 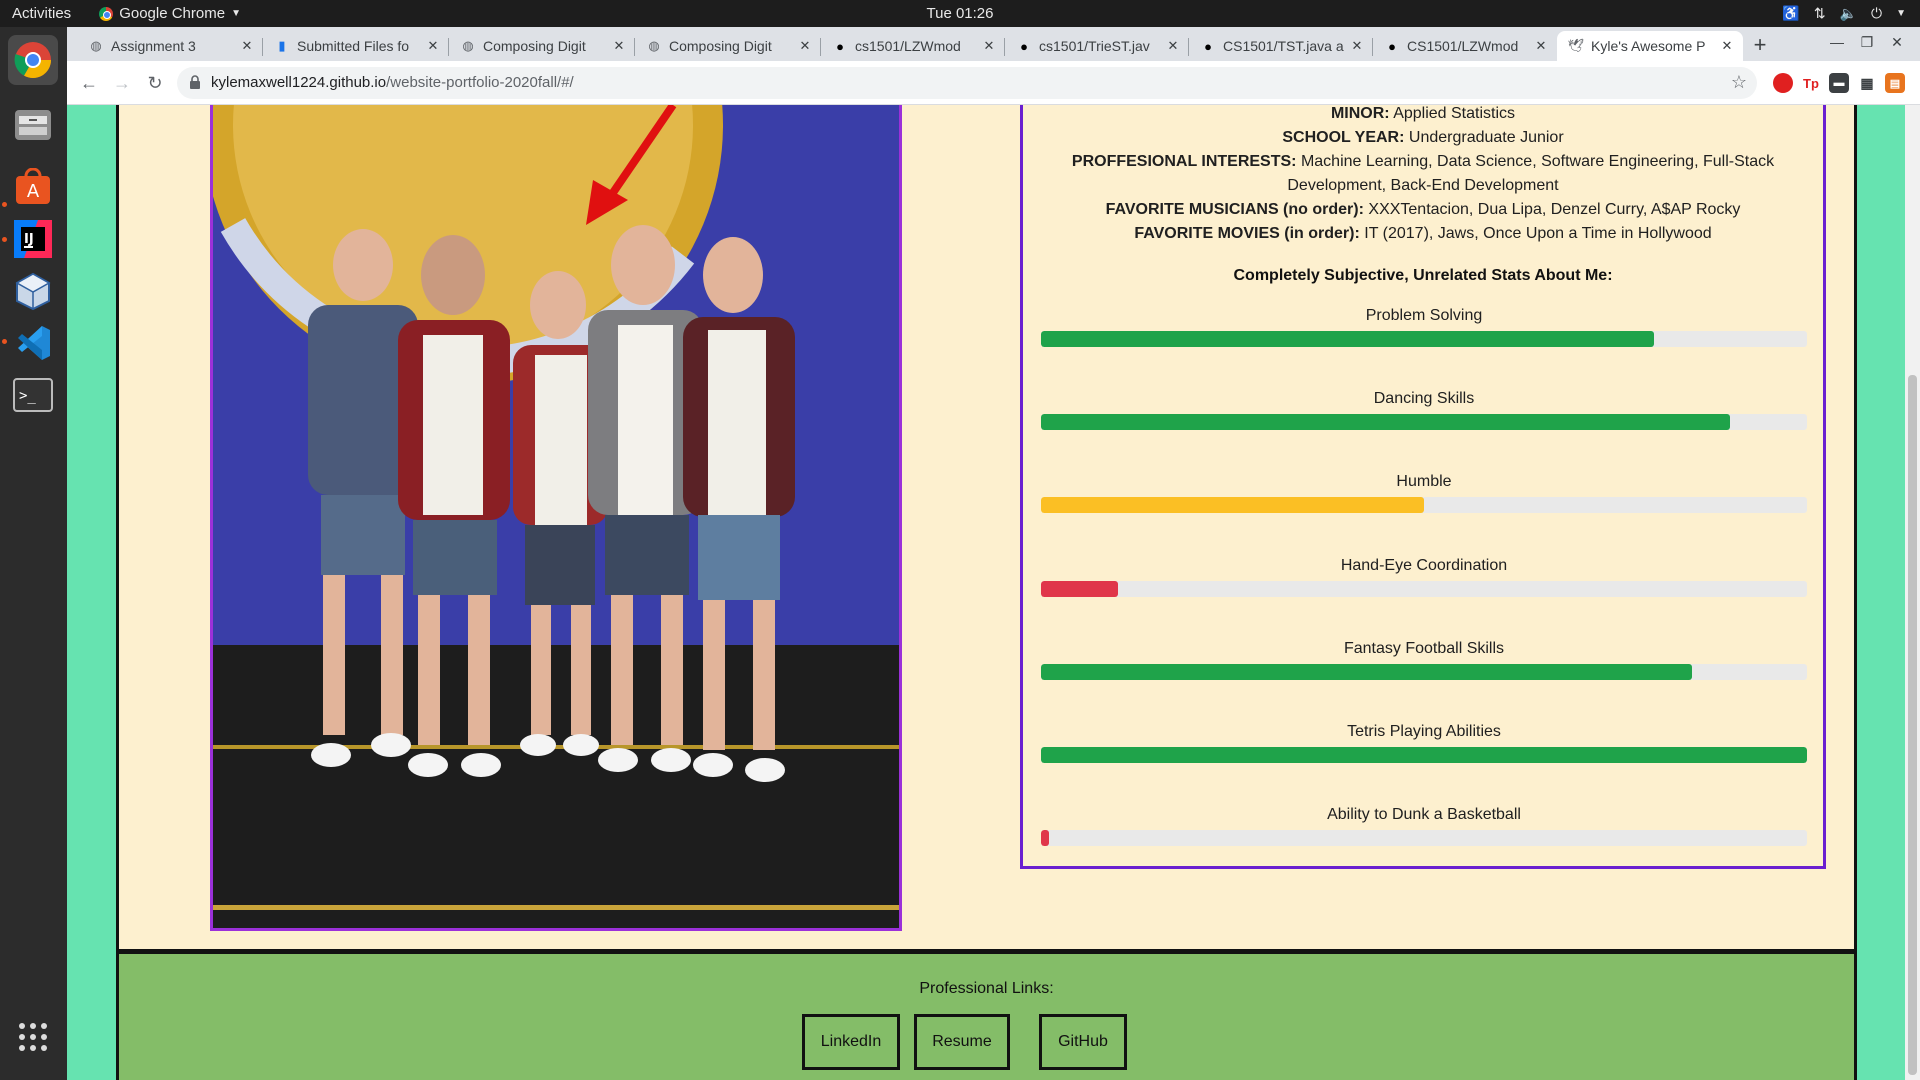 I want to click on new-tab-button: +, so click(x=1760, y=46).